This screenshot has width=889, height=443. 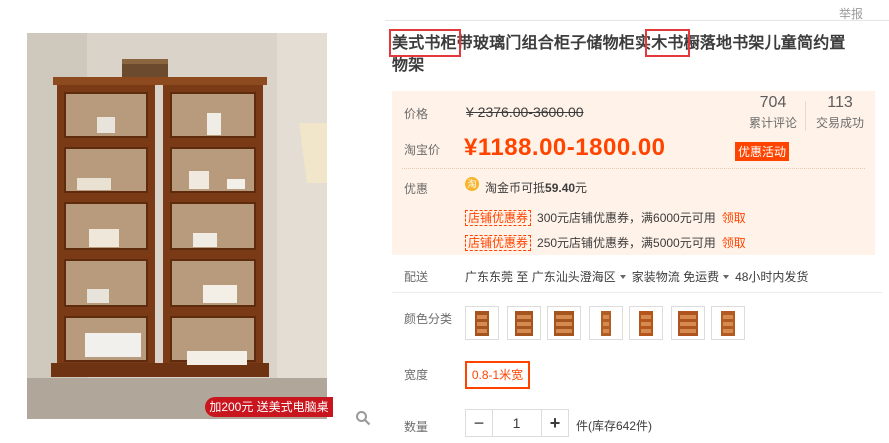 I want to click on promotion-badge: 优惠活动, so click(x=762, y=151).